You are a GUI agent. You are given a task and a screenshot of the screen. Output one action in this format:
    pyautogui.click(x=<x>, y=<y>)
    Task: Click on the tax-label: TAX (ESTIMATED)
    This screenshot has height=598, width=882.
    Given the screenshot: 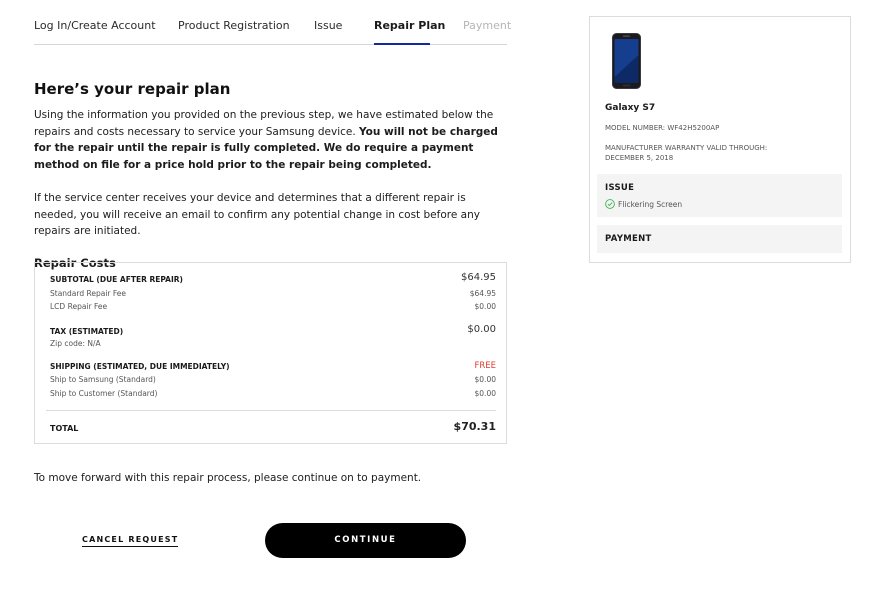 What is the action you would take?
    pyautogui.click(x=87, y=331)
    